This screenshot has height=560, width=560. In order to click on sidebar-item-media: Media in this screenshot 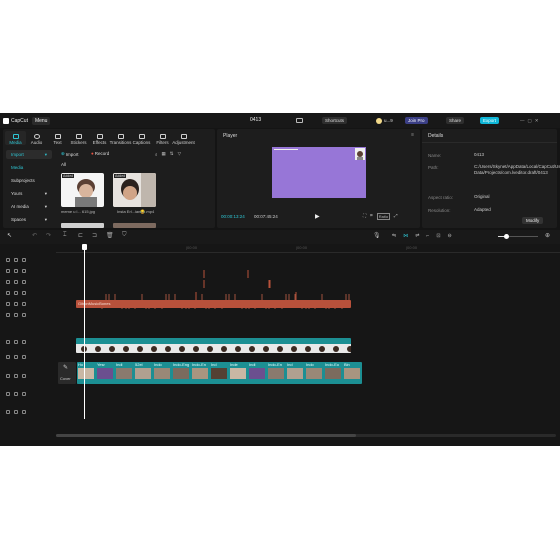, I will do `click(29, 167)`.